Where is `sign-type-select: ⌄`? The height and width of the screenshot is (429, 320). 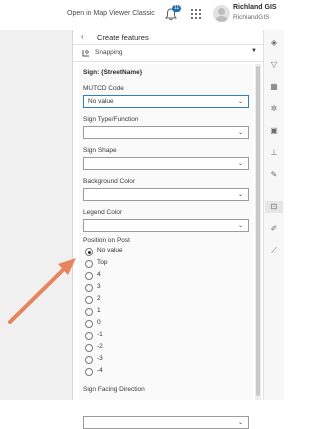 sign-type-select: ⌄ is located at coordinates (166, 132).